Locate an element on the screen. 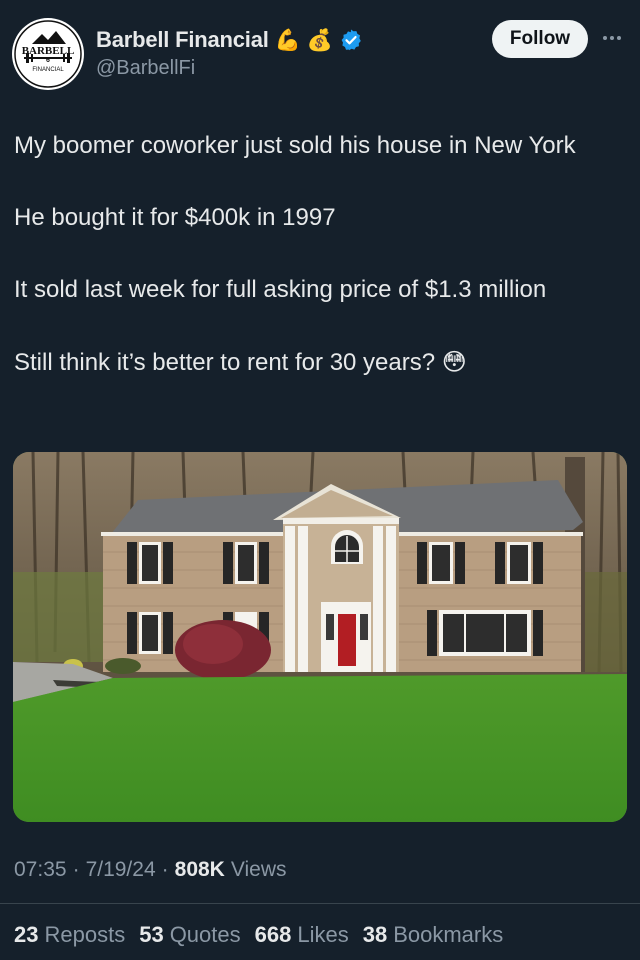 This screenshot has height=960, width=640. reposts-label: Reposts is located at coordinates (85, 934).